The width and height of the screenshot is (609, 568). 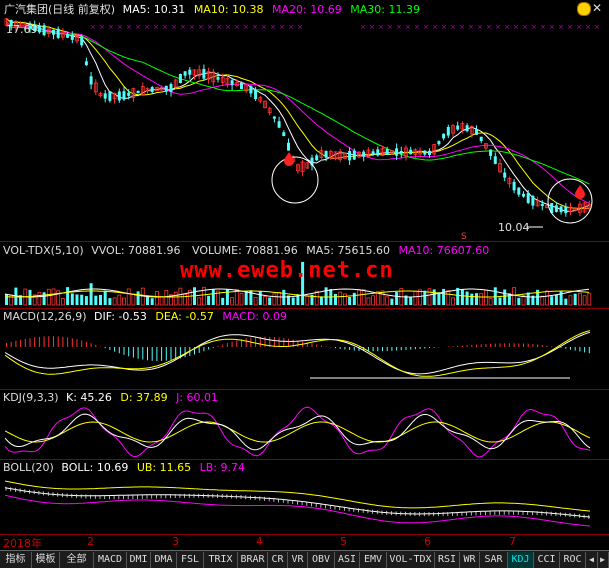 What do you see at coordinates (584, 9) in the screenshot?
I see `options-circle-icon` at bounding box center [584, 9].